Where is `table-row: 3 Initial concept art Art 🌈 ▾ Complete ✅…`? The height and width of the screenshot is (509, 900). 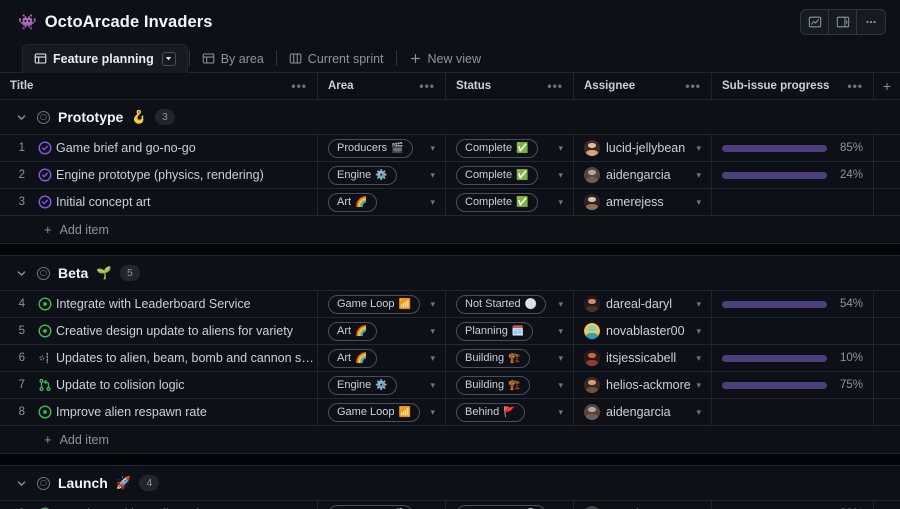
table-row: 3 Initial concept art Art 🌈 ▾ Complete ✅… is located at coordinates (450, 202).